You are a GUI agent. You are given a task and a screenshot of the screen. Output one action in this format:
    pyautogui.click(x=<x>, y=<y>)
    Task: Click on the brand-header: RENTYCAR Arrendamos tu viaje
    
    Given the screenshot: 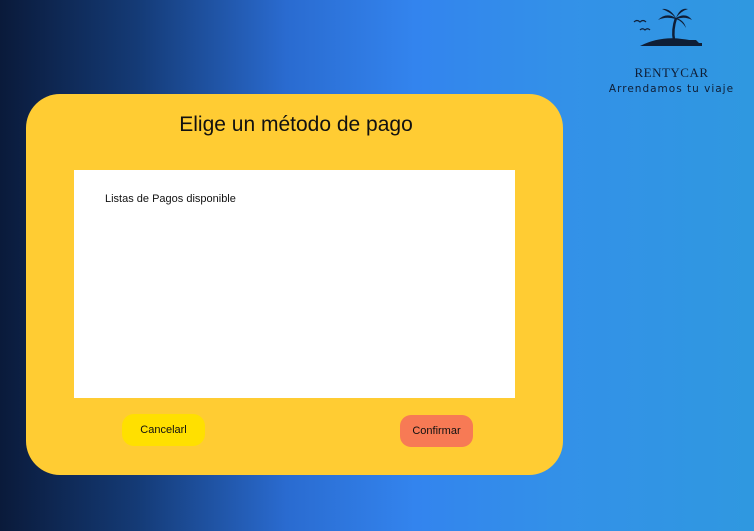 What is the action you would take?
    pyautogui.click(x=670, y=52)
    